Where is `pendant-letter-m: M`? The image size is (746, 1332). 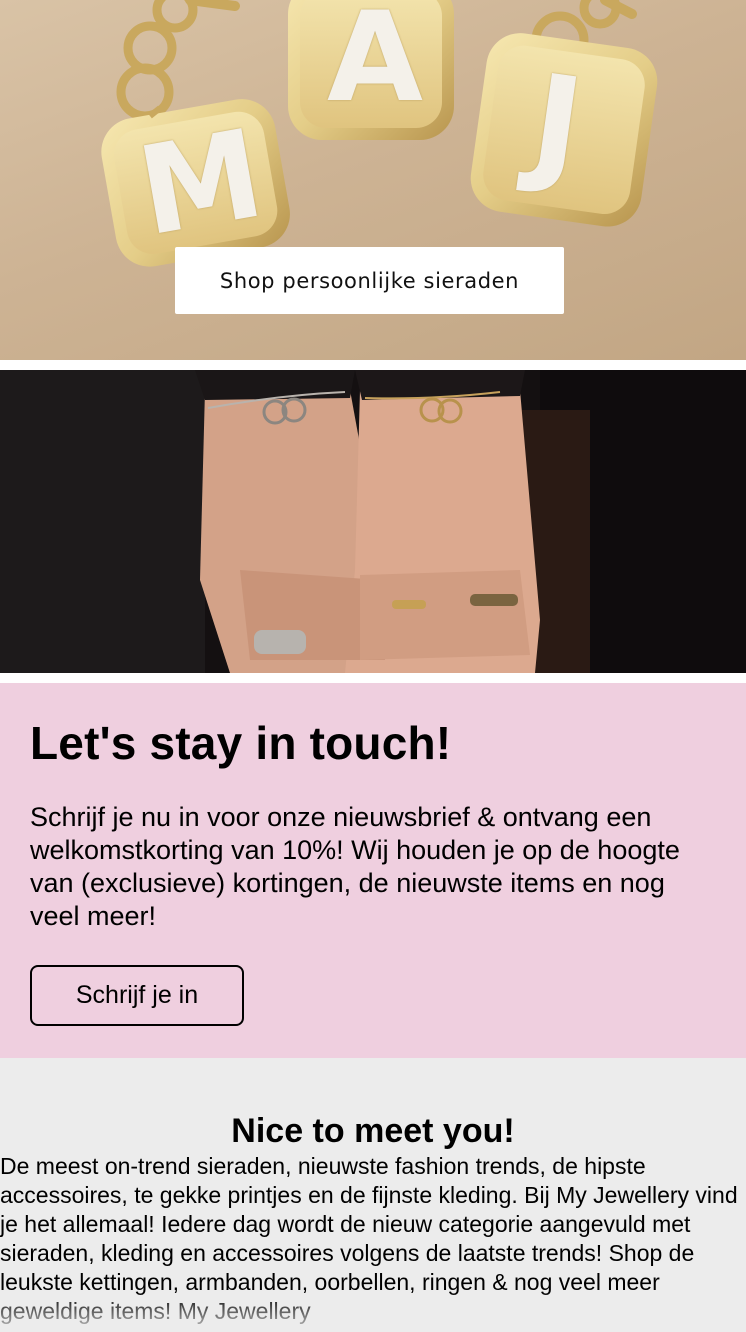 pendant-letter-m: M is located at coordinates (200, 183).